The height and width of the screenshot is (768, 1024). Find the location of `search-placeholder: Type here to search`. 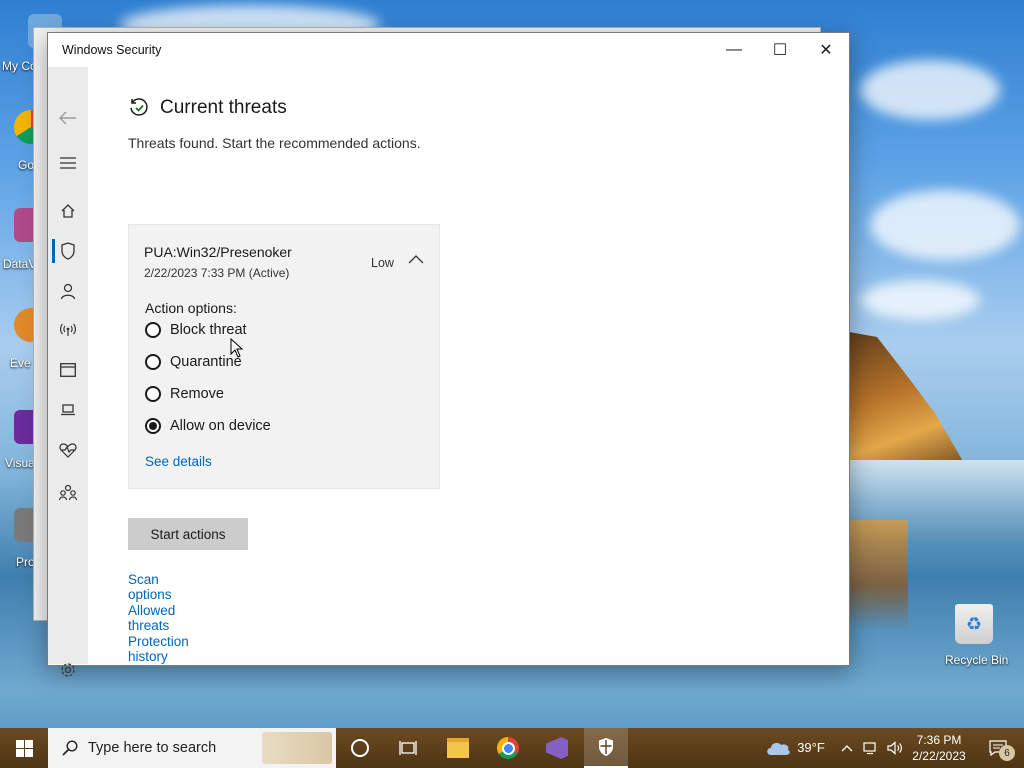

search-placeholder: Type here to search is located at coordinates (152, 748).